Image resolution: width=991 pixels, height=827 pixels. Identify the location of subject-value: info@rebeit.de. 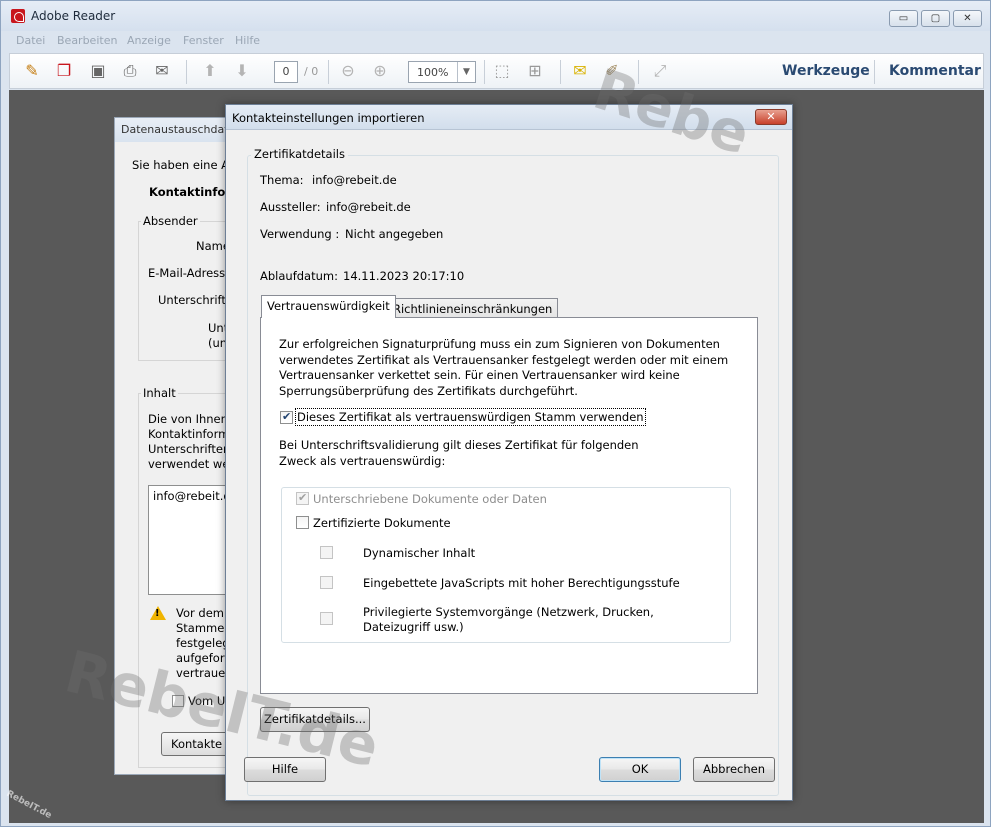
(354, 180).